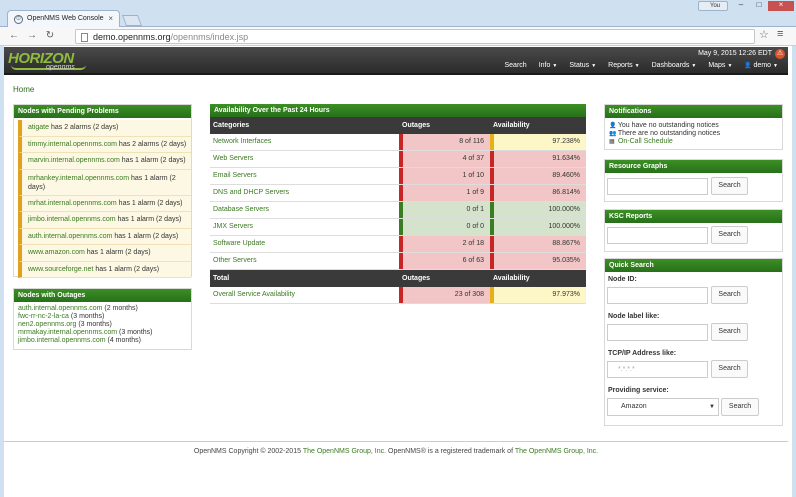 This screenshot has width=796, height=497. What do you see at coordinates (548, 65) in the screenshot?
I see `nav-item-info: Info ▼` at bounding box center [548, 65].